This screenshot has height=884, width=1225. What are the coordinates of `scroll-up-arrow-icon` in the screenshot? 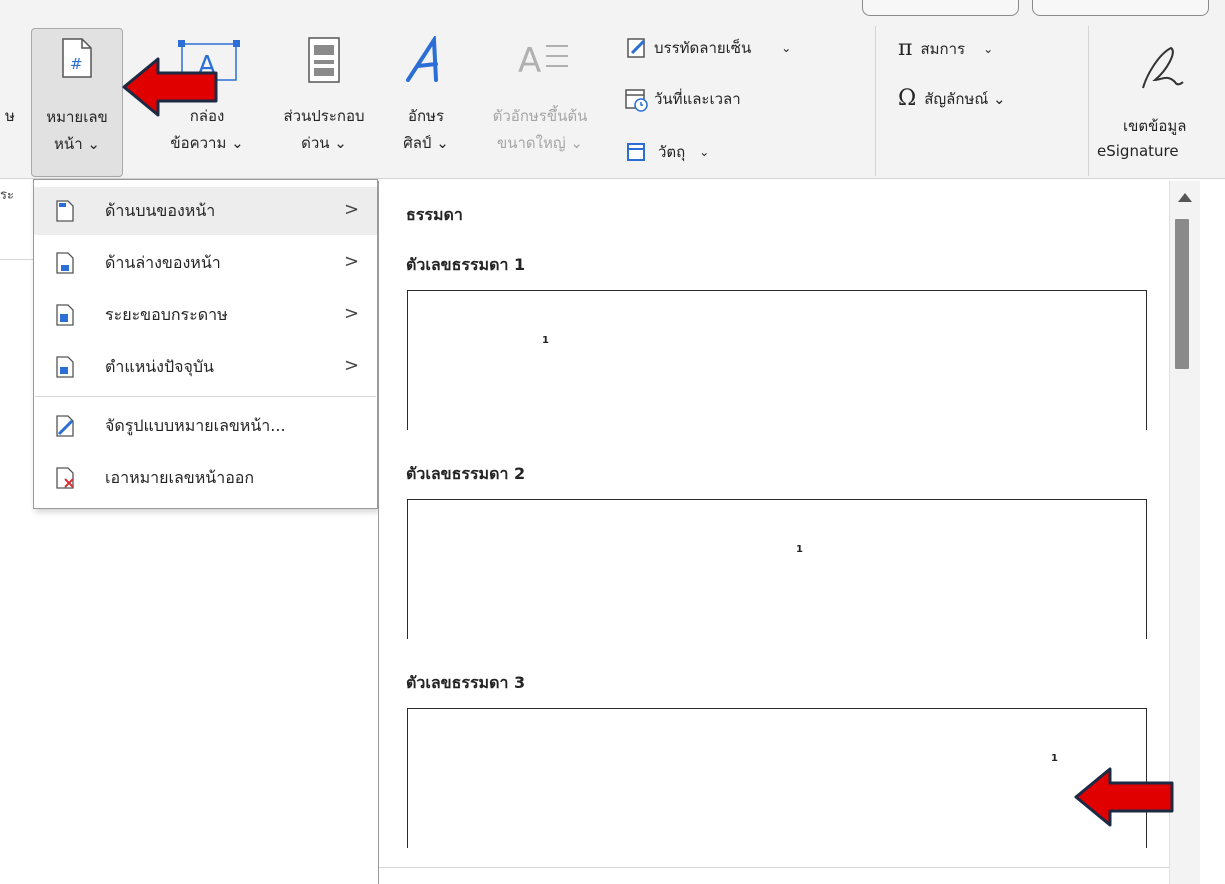 It's located at (1185, 197).